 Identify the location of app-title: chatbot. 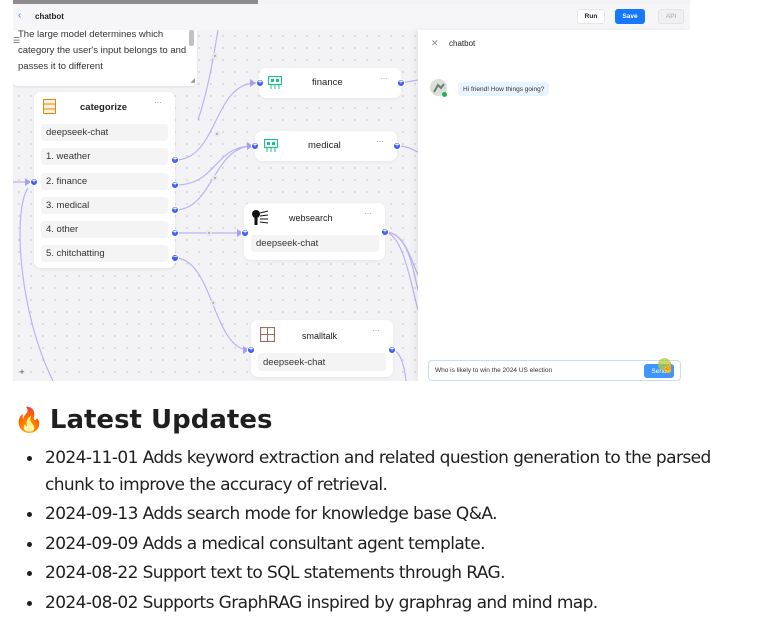
(49, 16).